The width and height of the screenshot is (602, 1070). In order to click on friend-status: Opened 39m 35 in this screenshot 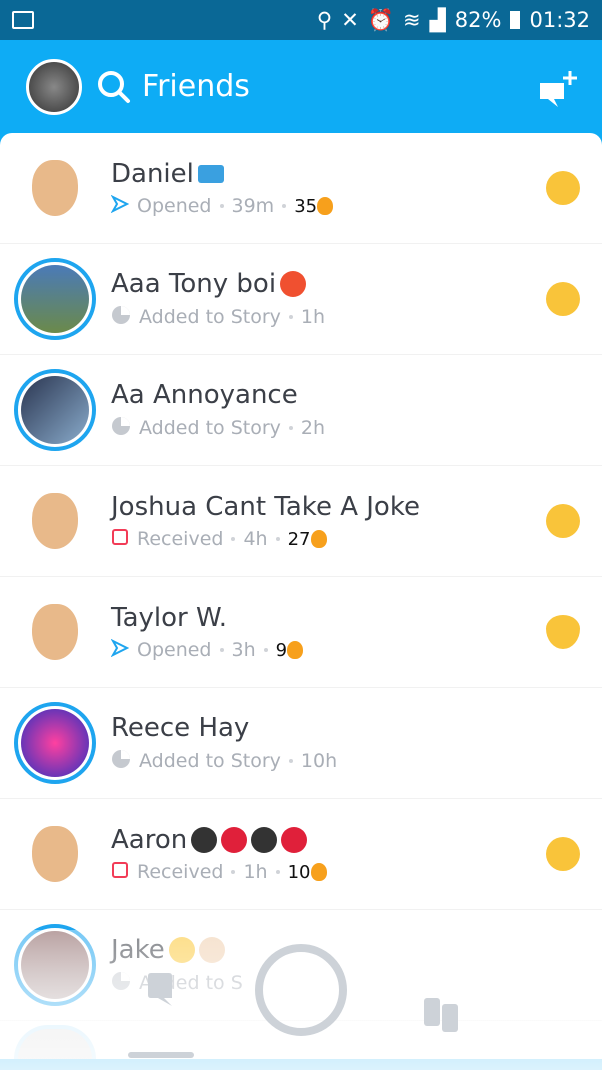, I will do `click(222, 206)`.